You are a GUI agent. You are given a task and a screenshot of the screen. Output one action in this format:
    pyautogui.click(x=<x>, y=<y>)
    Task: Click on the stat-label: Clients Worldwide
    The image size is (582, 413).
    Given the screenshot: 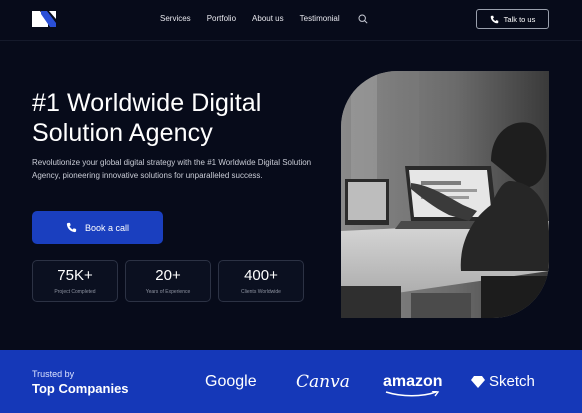 What is the action you would take?
    pyautogui.click(x=261, y=292)
    